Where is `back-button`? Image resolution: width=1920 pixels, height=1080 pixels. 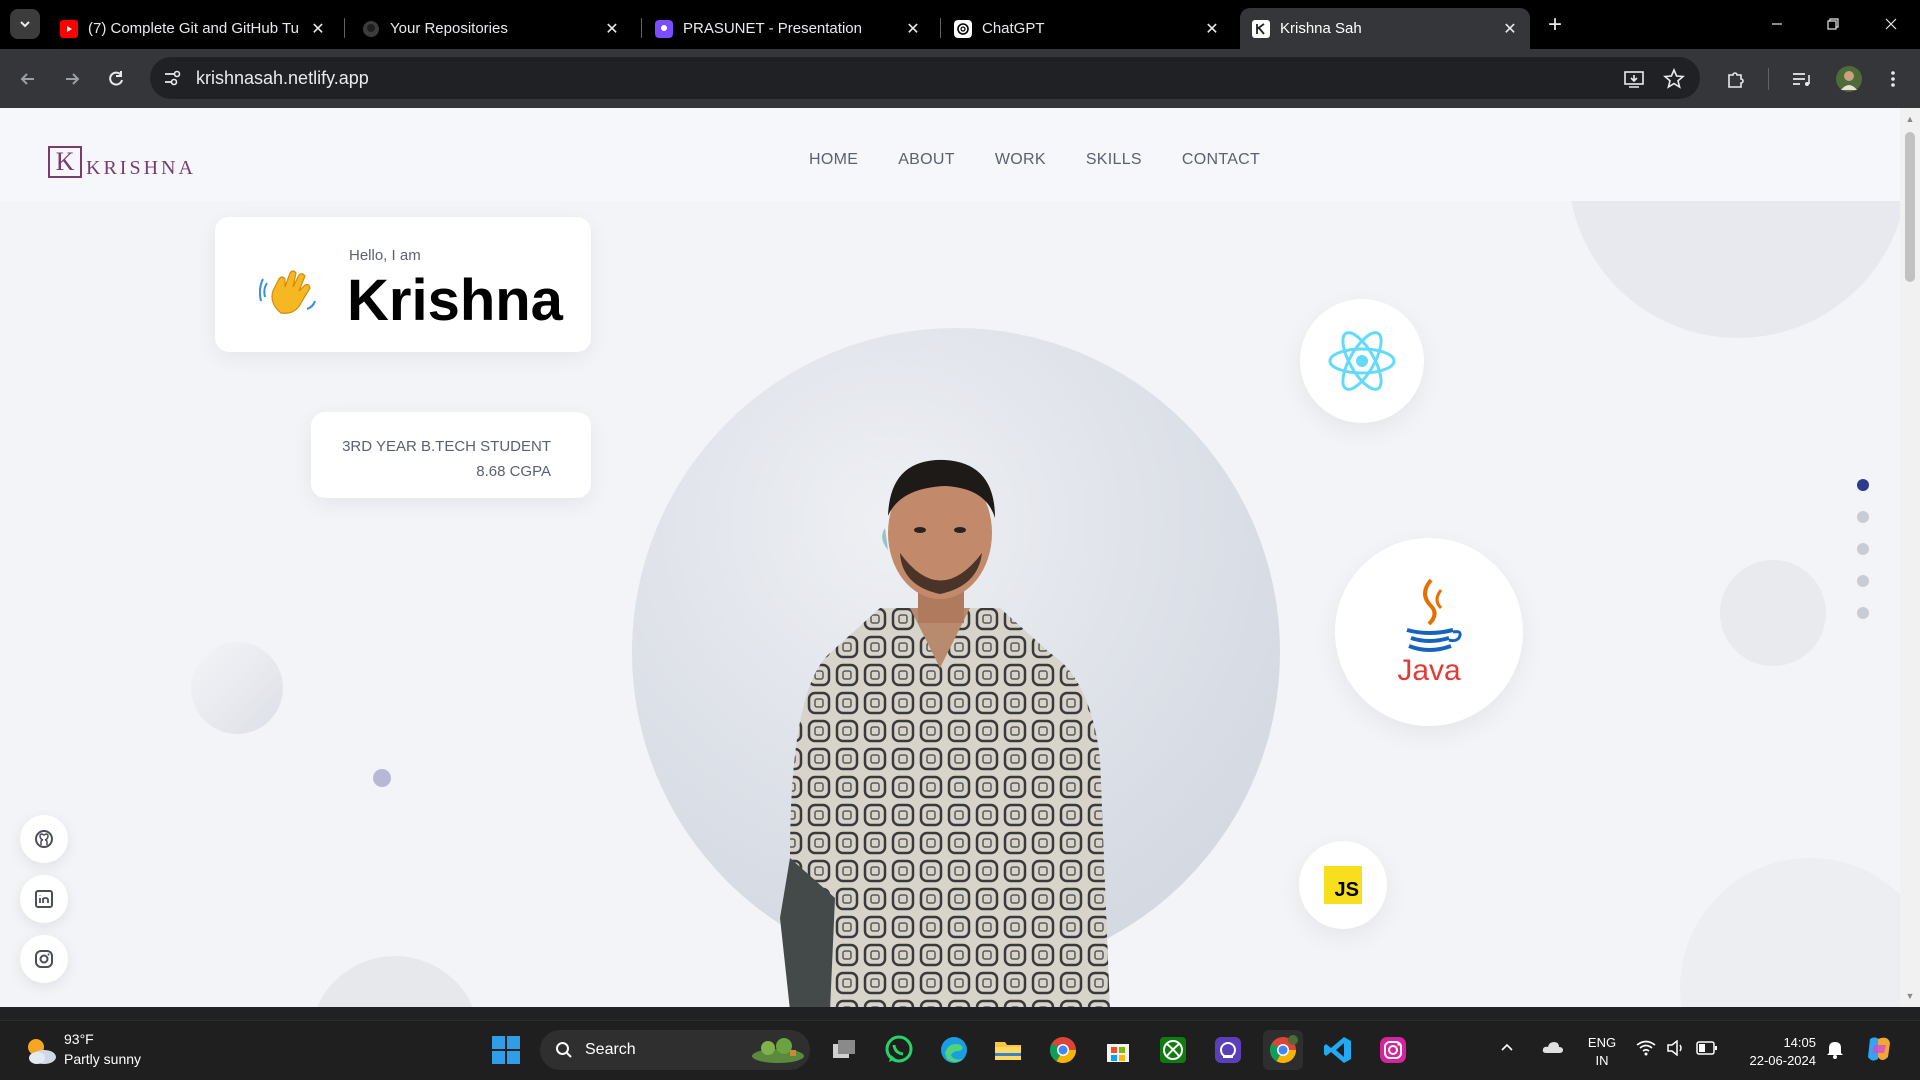 back-button is located at coordinates (28, 79).